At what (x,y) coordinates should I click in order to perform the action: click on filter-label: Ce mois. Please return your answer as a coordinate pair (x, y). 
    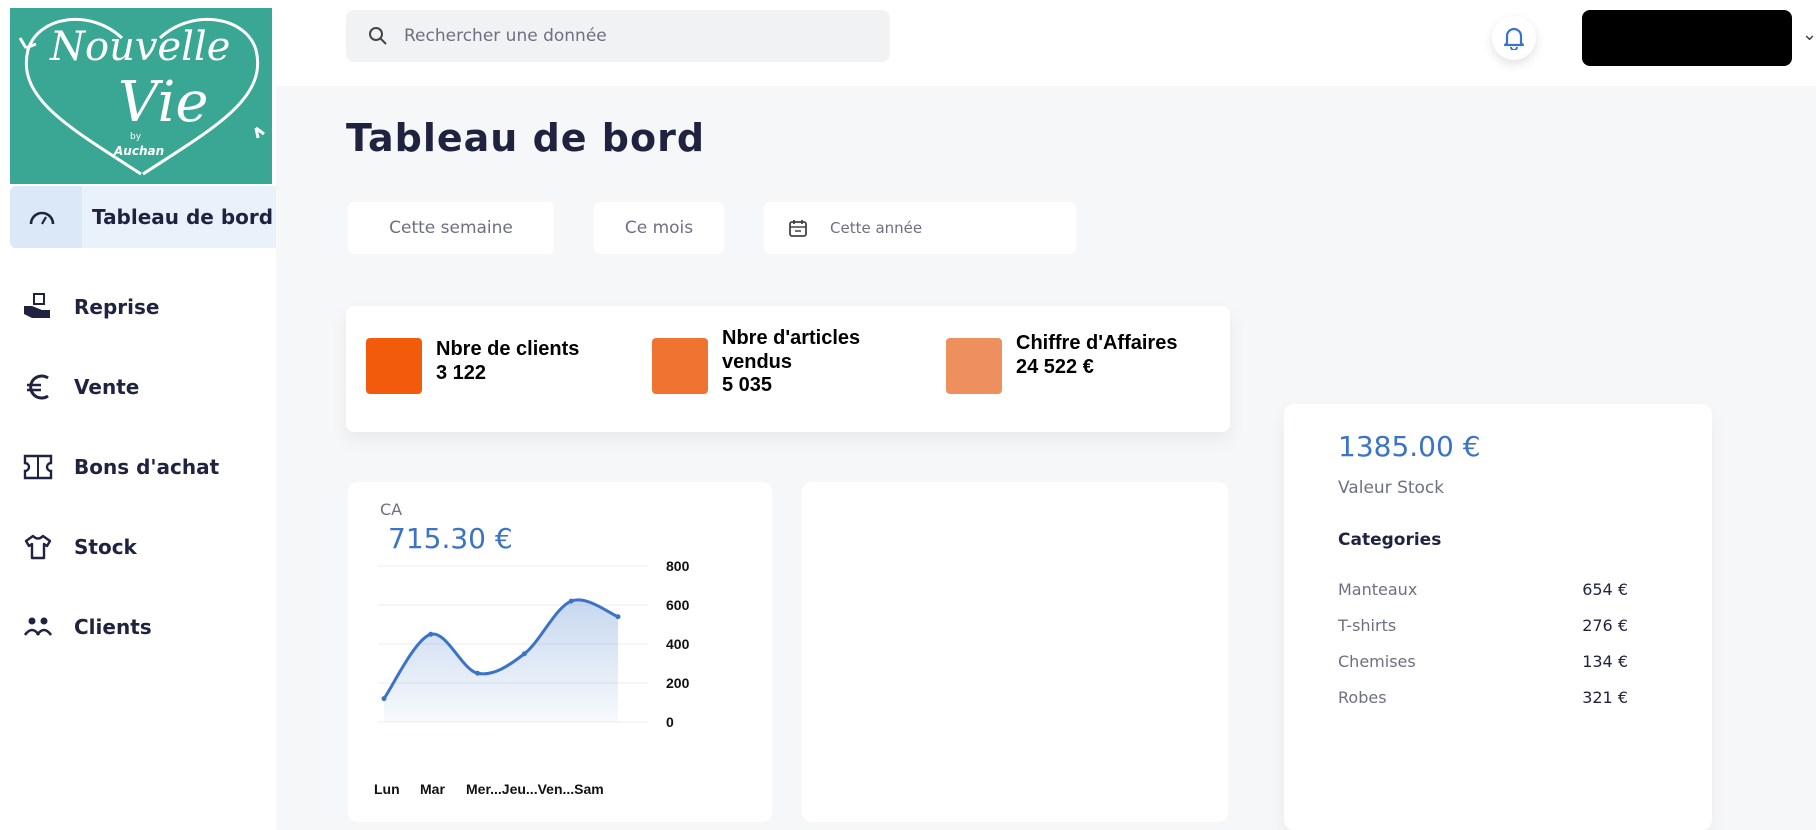
    Looking at the image, I should click on (659, 228).